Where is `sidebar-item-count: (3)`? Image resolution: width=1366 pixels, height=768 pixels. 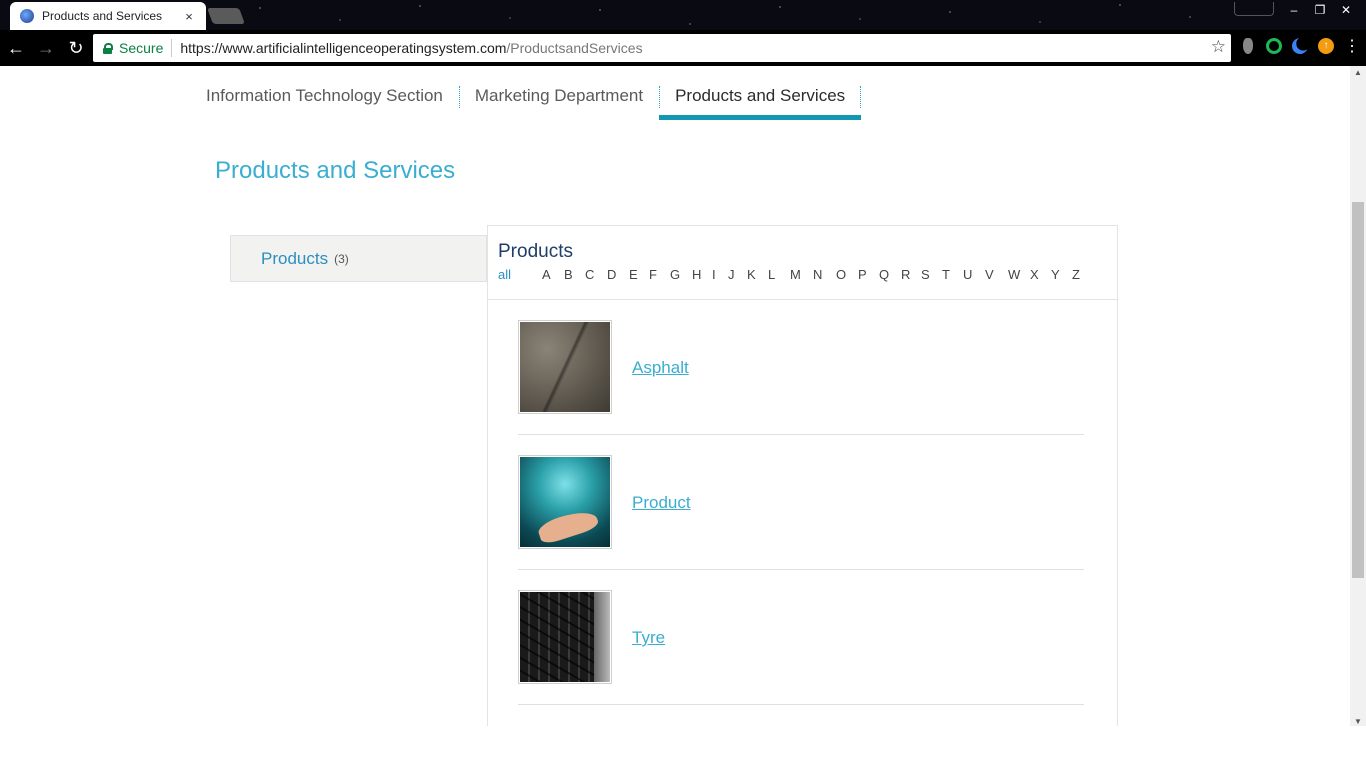
sidebar-item-count: (3) is located at coordinates (341, 258).